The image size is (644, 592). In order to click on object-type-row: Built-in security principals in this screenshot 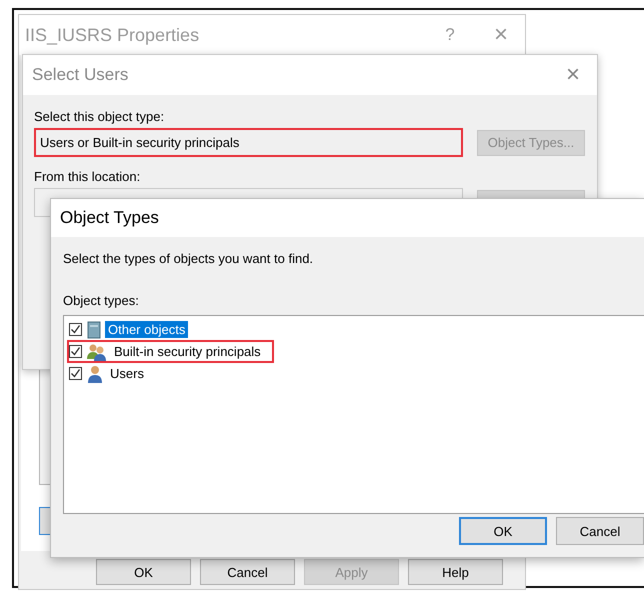, I will do `click(170, 351)`.